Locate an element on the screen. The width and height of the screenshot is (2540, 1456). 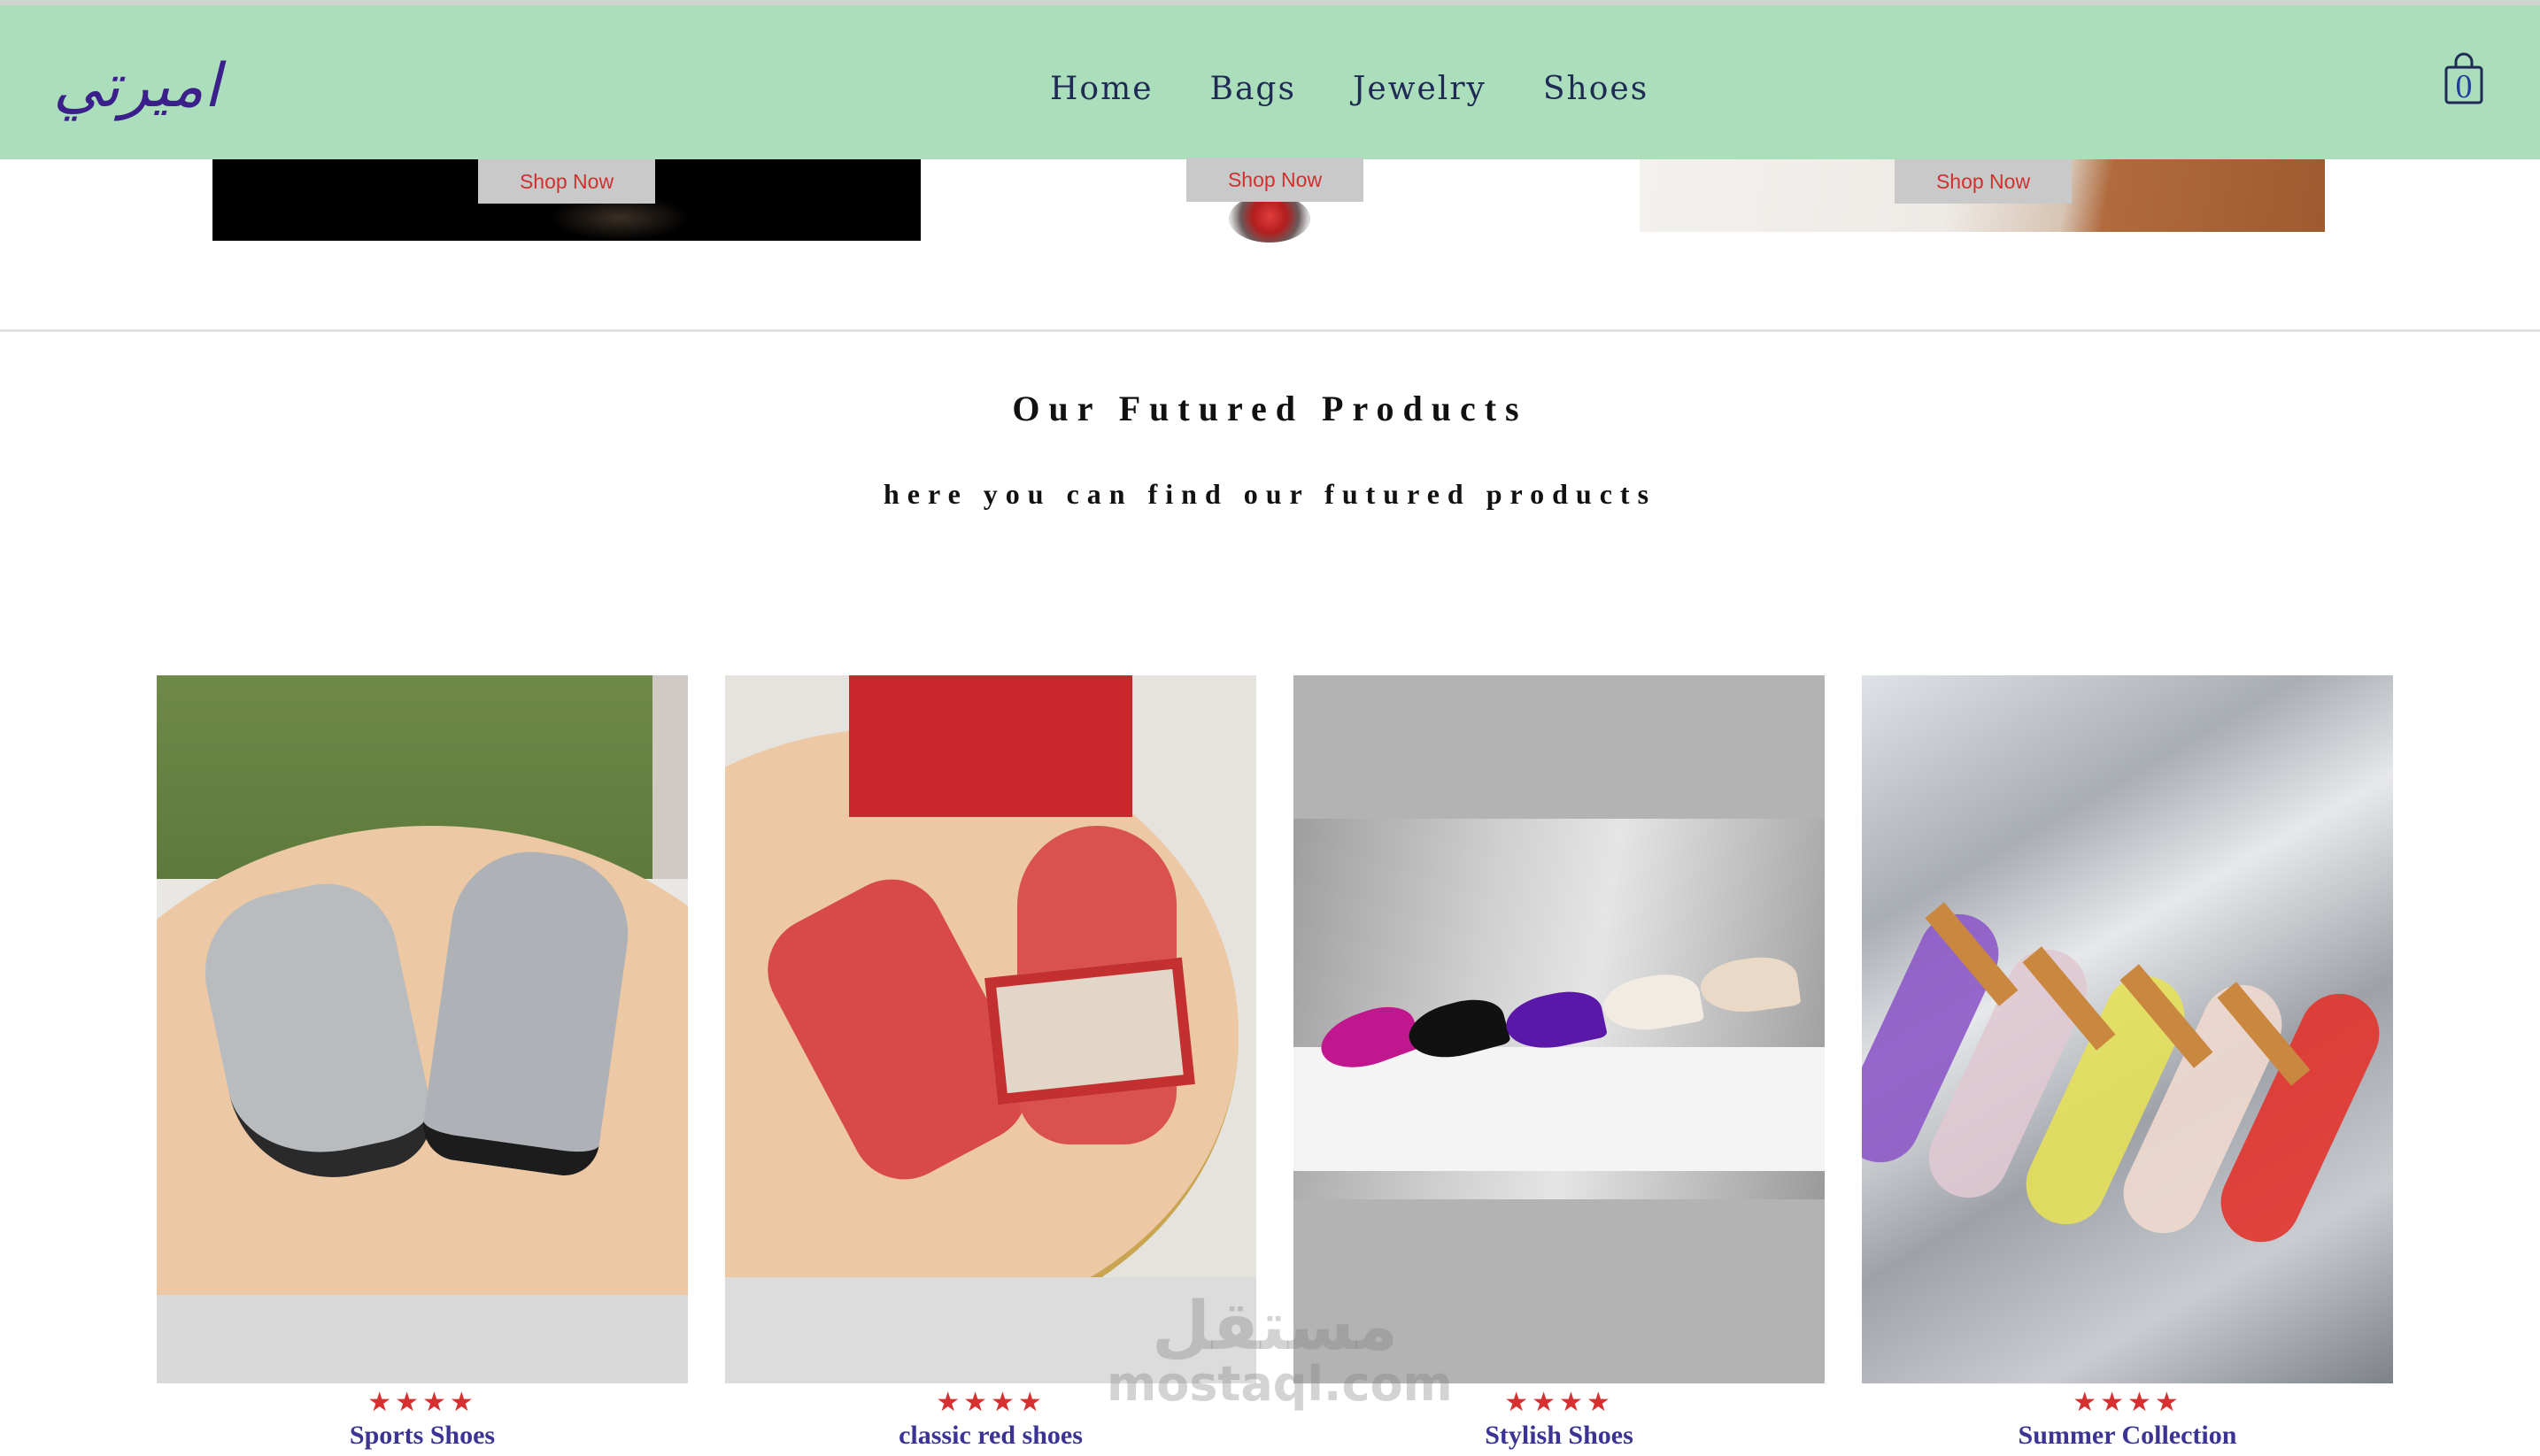
nav-link-home: Home is located at coordinates (1102, 89).